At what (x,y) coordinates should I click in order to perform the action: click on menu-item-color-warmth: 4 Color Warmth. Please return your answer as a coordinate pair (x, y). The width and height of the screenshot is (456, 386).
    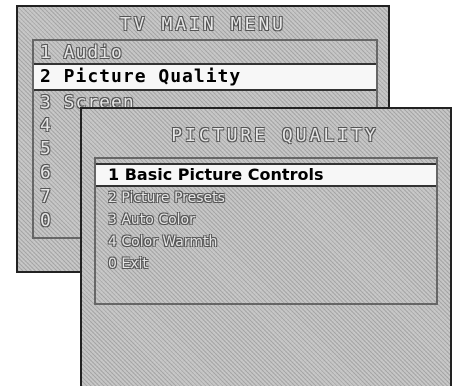
    Looking at the image, I should click on (266, 242).